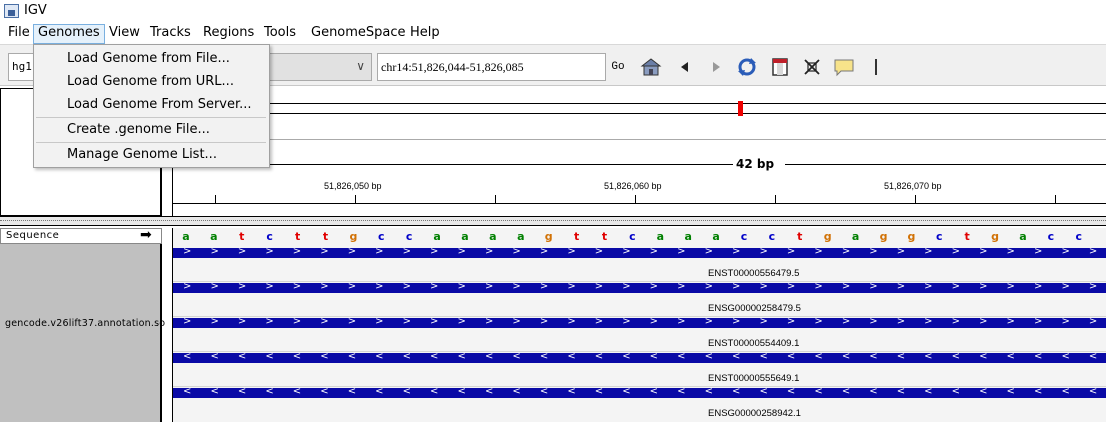  Describe the element at coordinates (747, 67) in the screenshot. I see `refresh-icon` at that location.